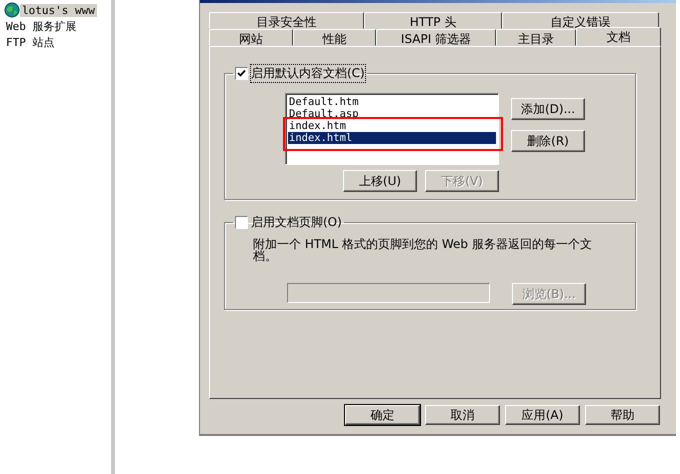  What do you see at coordinates (388, 293) in the screenshot?
I see `footer-path-field` at bounding box center [388, 293].